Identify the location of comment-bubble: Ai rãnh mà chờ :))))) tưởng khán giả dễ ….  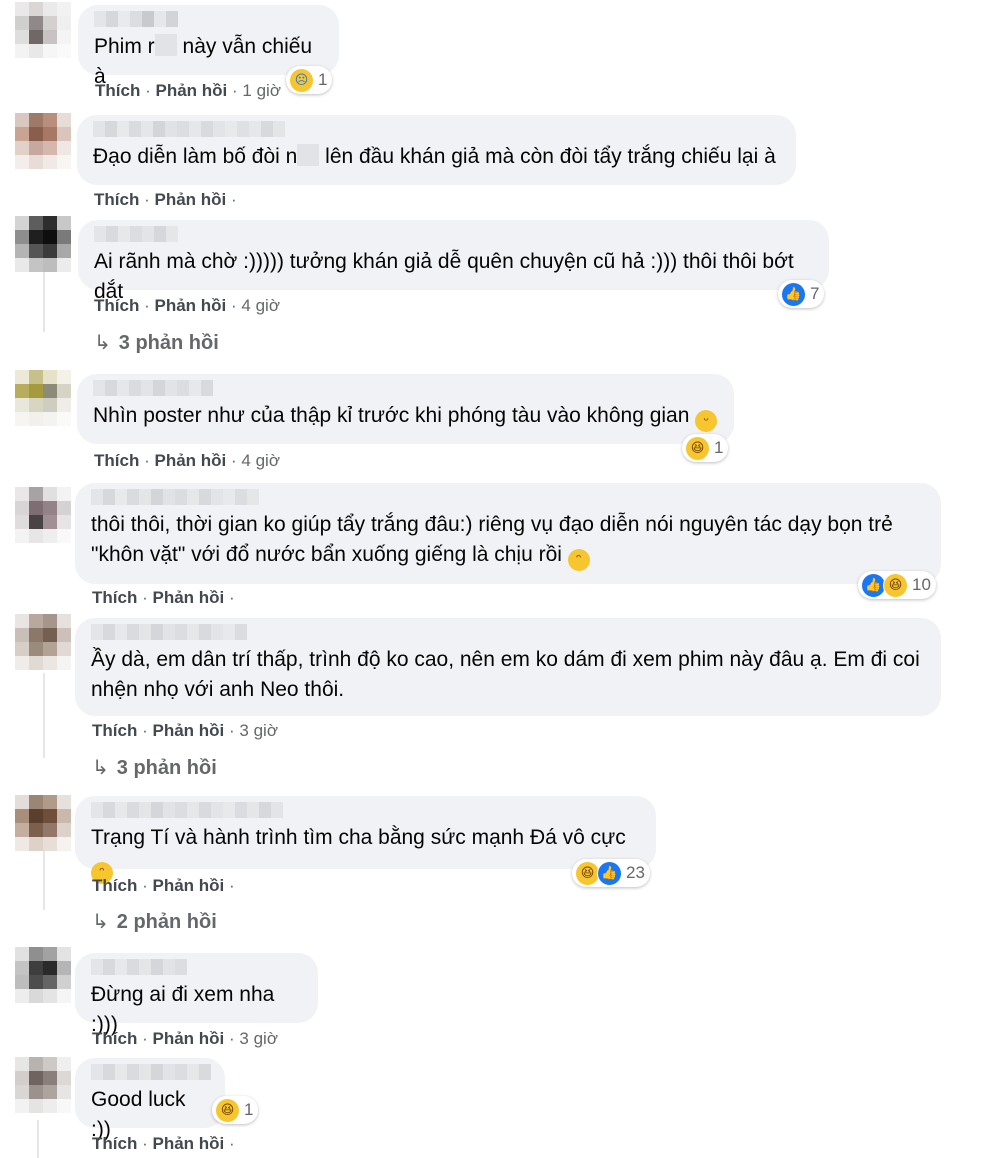
(453, 261).